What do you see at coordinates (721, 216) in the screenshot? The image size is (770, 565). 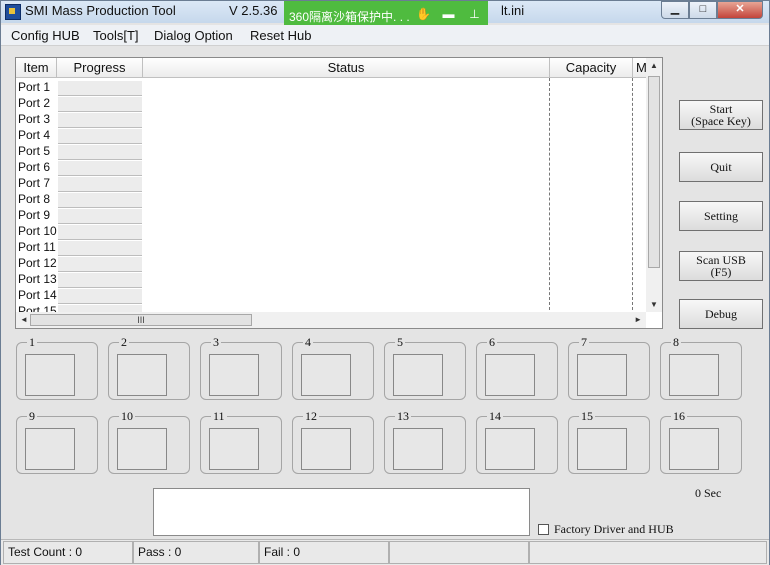 I see `setting-button: Setting` at bounding box center [721, 216].